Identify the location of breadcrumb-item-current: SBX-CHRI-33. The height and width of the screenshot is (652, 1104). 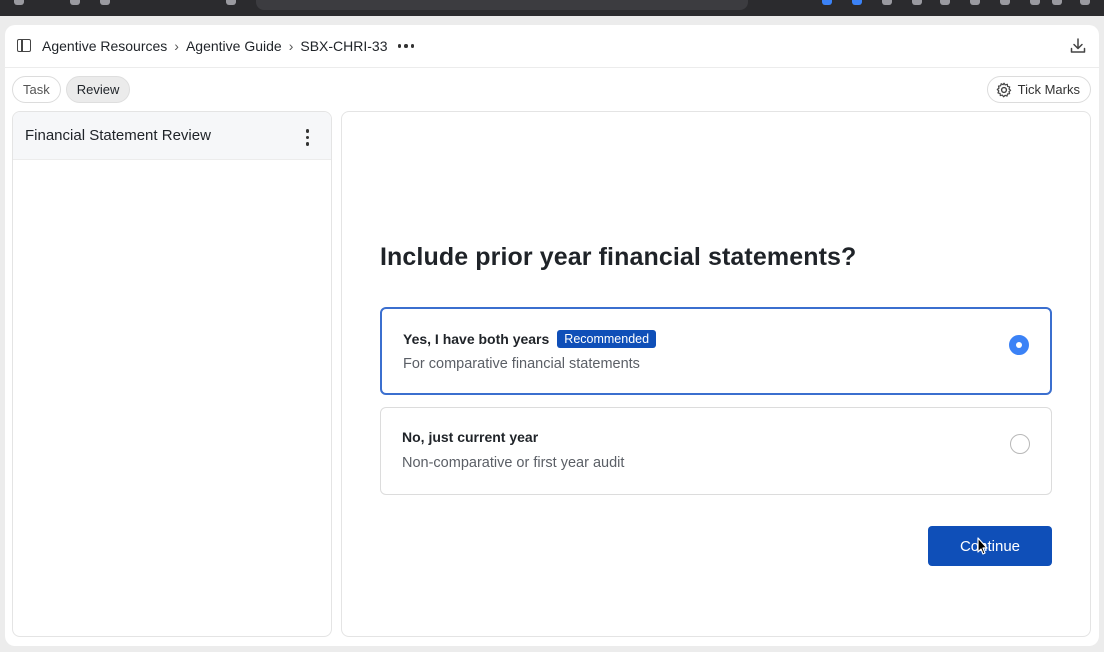
(343, 46).